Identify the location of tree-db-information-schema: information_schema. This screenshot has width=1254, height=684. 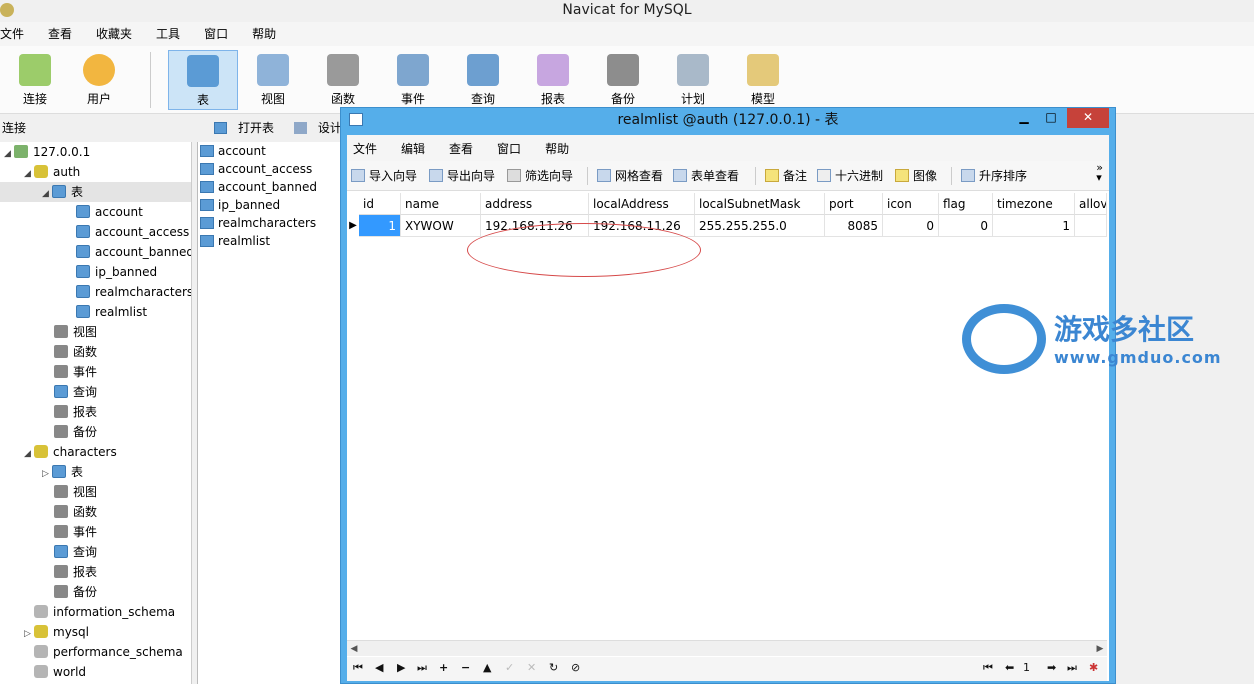
(104, 612).